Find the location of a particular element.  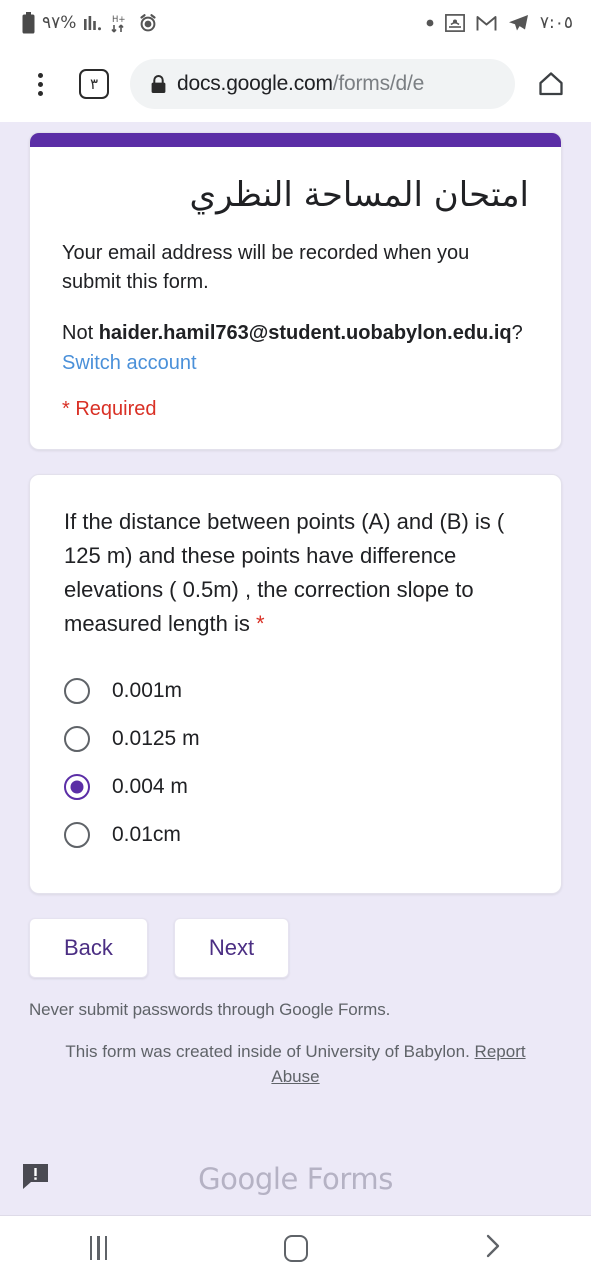

back-button-nav is located at coordinates (493, 1248).